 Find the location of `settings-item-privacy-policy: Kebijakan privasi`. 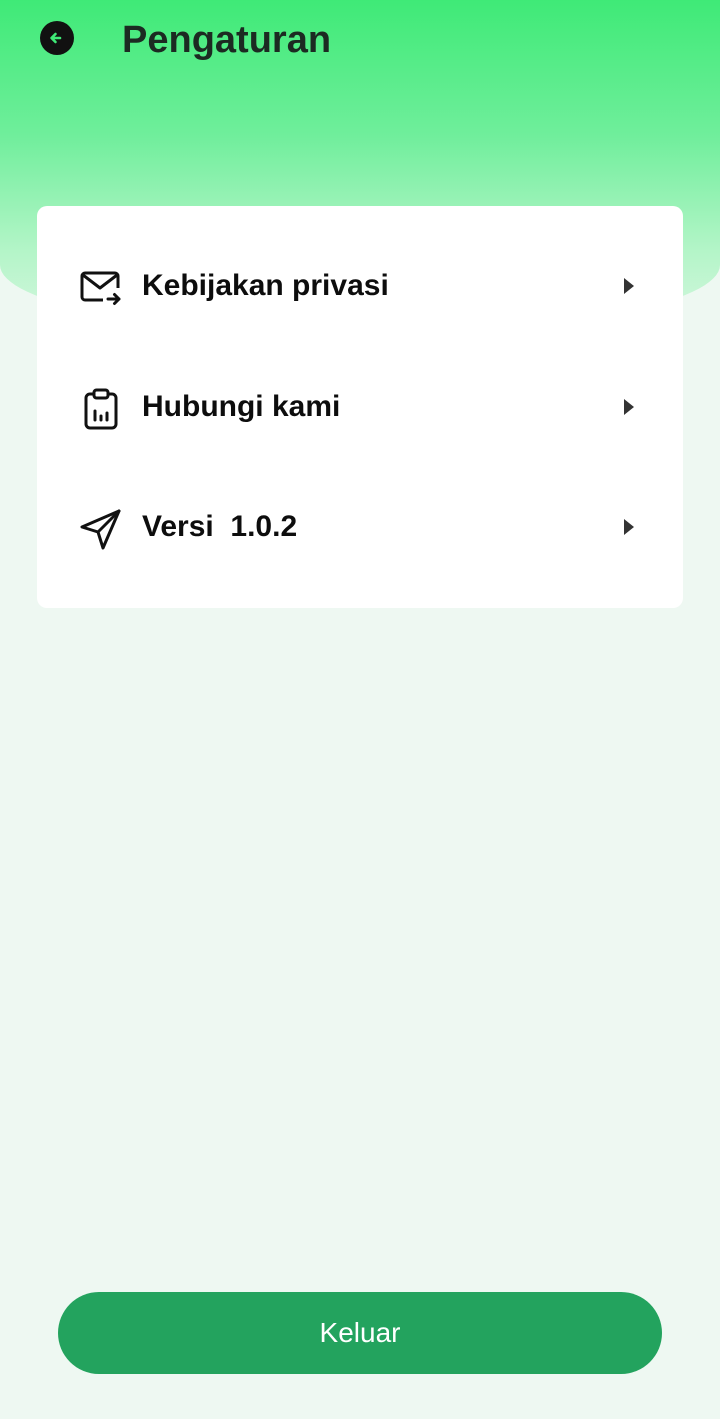

settings-item-privacy-policy: Kebijakan privasi is located at coordinates (360, 286).